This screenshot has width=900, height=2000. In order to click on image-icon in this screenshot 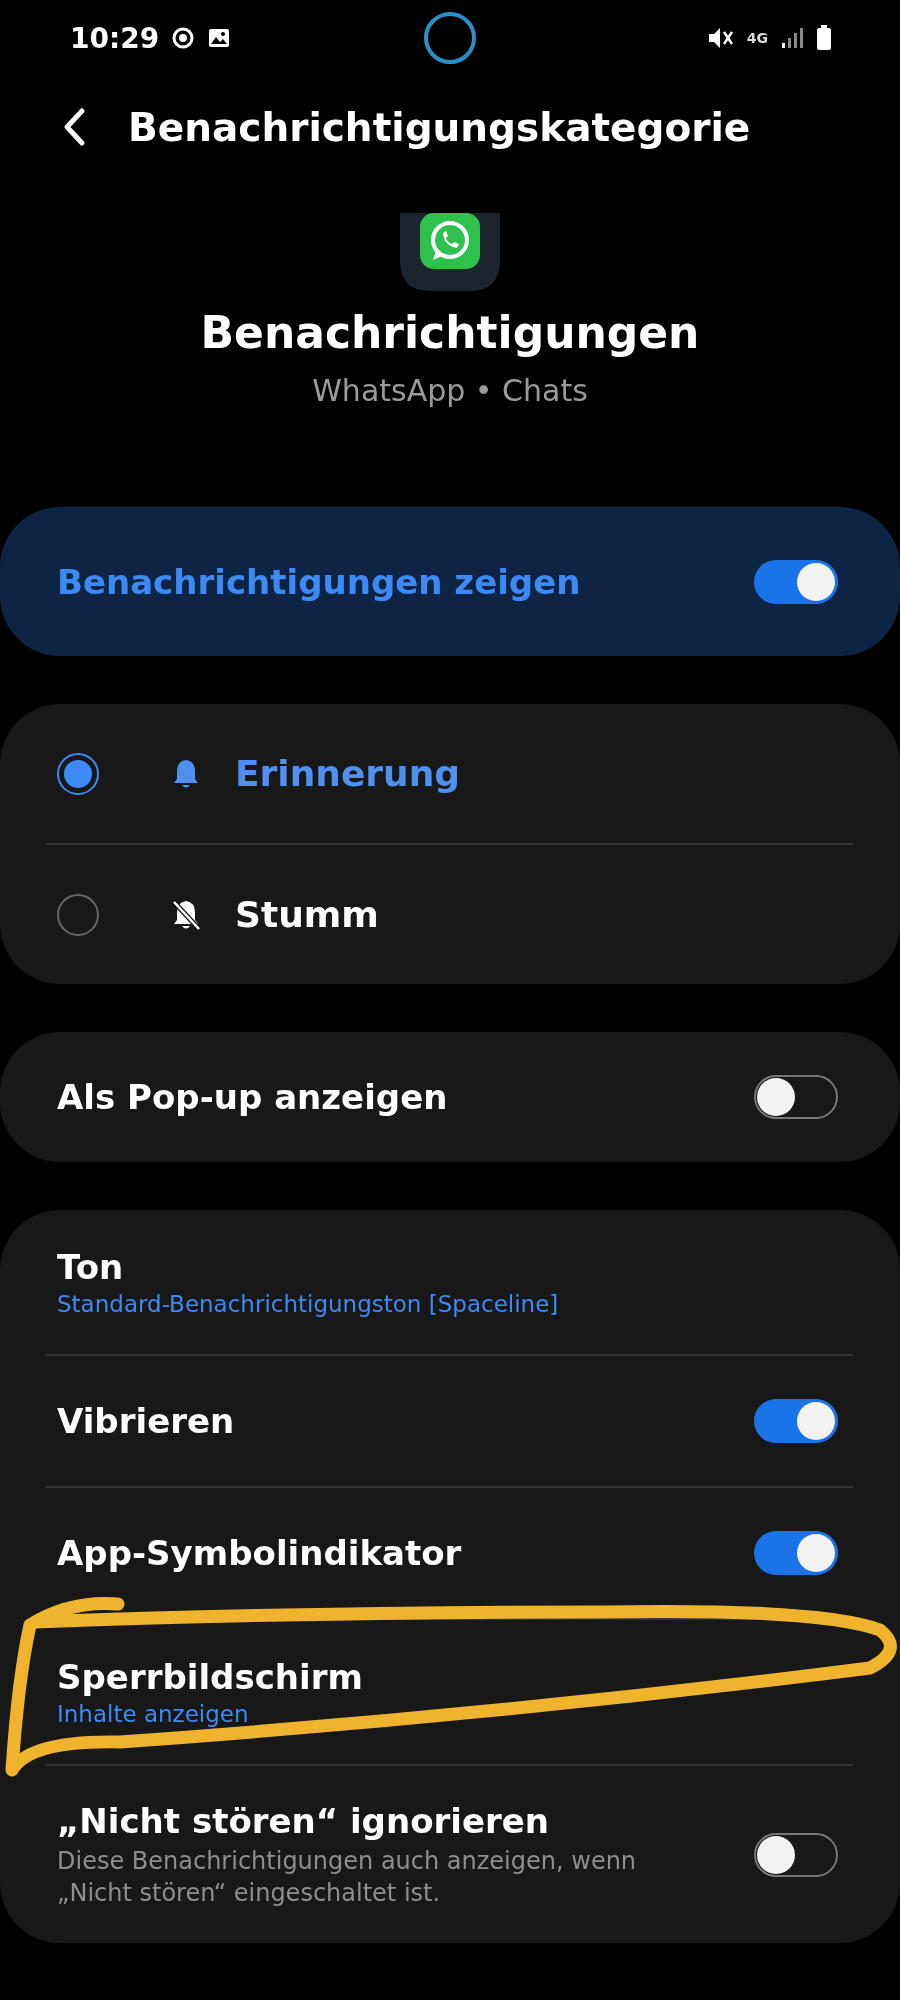, I will do `click(219, 38)`.